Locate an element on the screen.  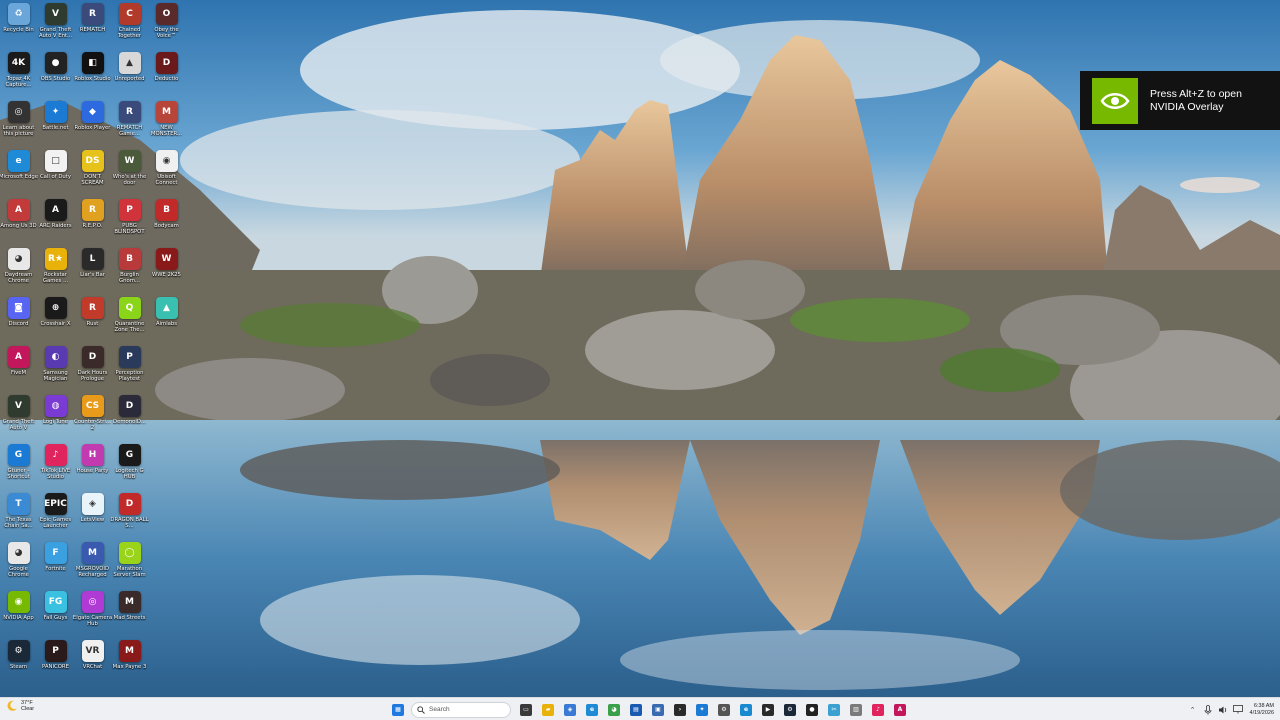
desktop-icon: □ Call of Duty is located at coordinates (55, 171).